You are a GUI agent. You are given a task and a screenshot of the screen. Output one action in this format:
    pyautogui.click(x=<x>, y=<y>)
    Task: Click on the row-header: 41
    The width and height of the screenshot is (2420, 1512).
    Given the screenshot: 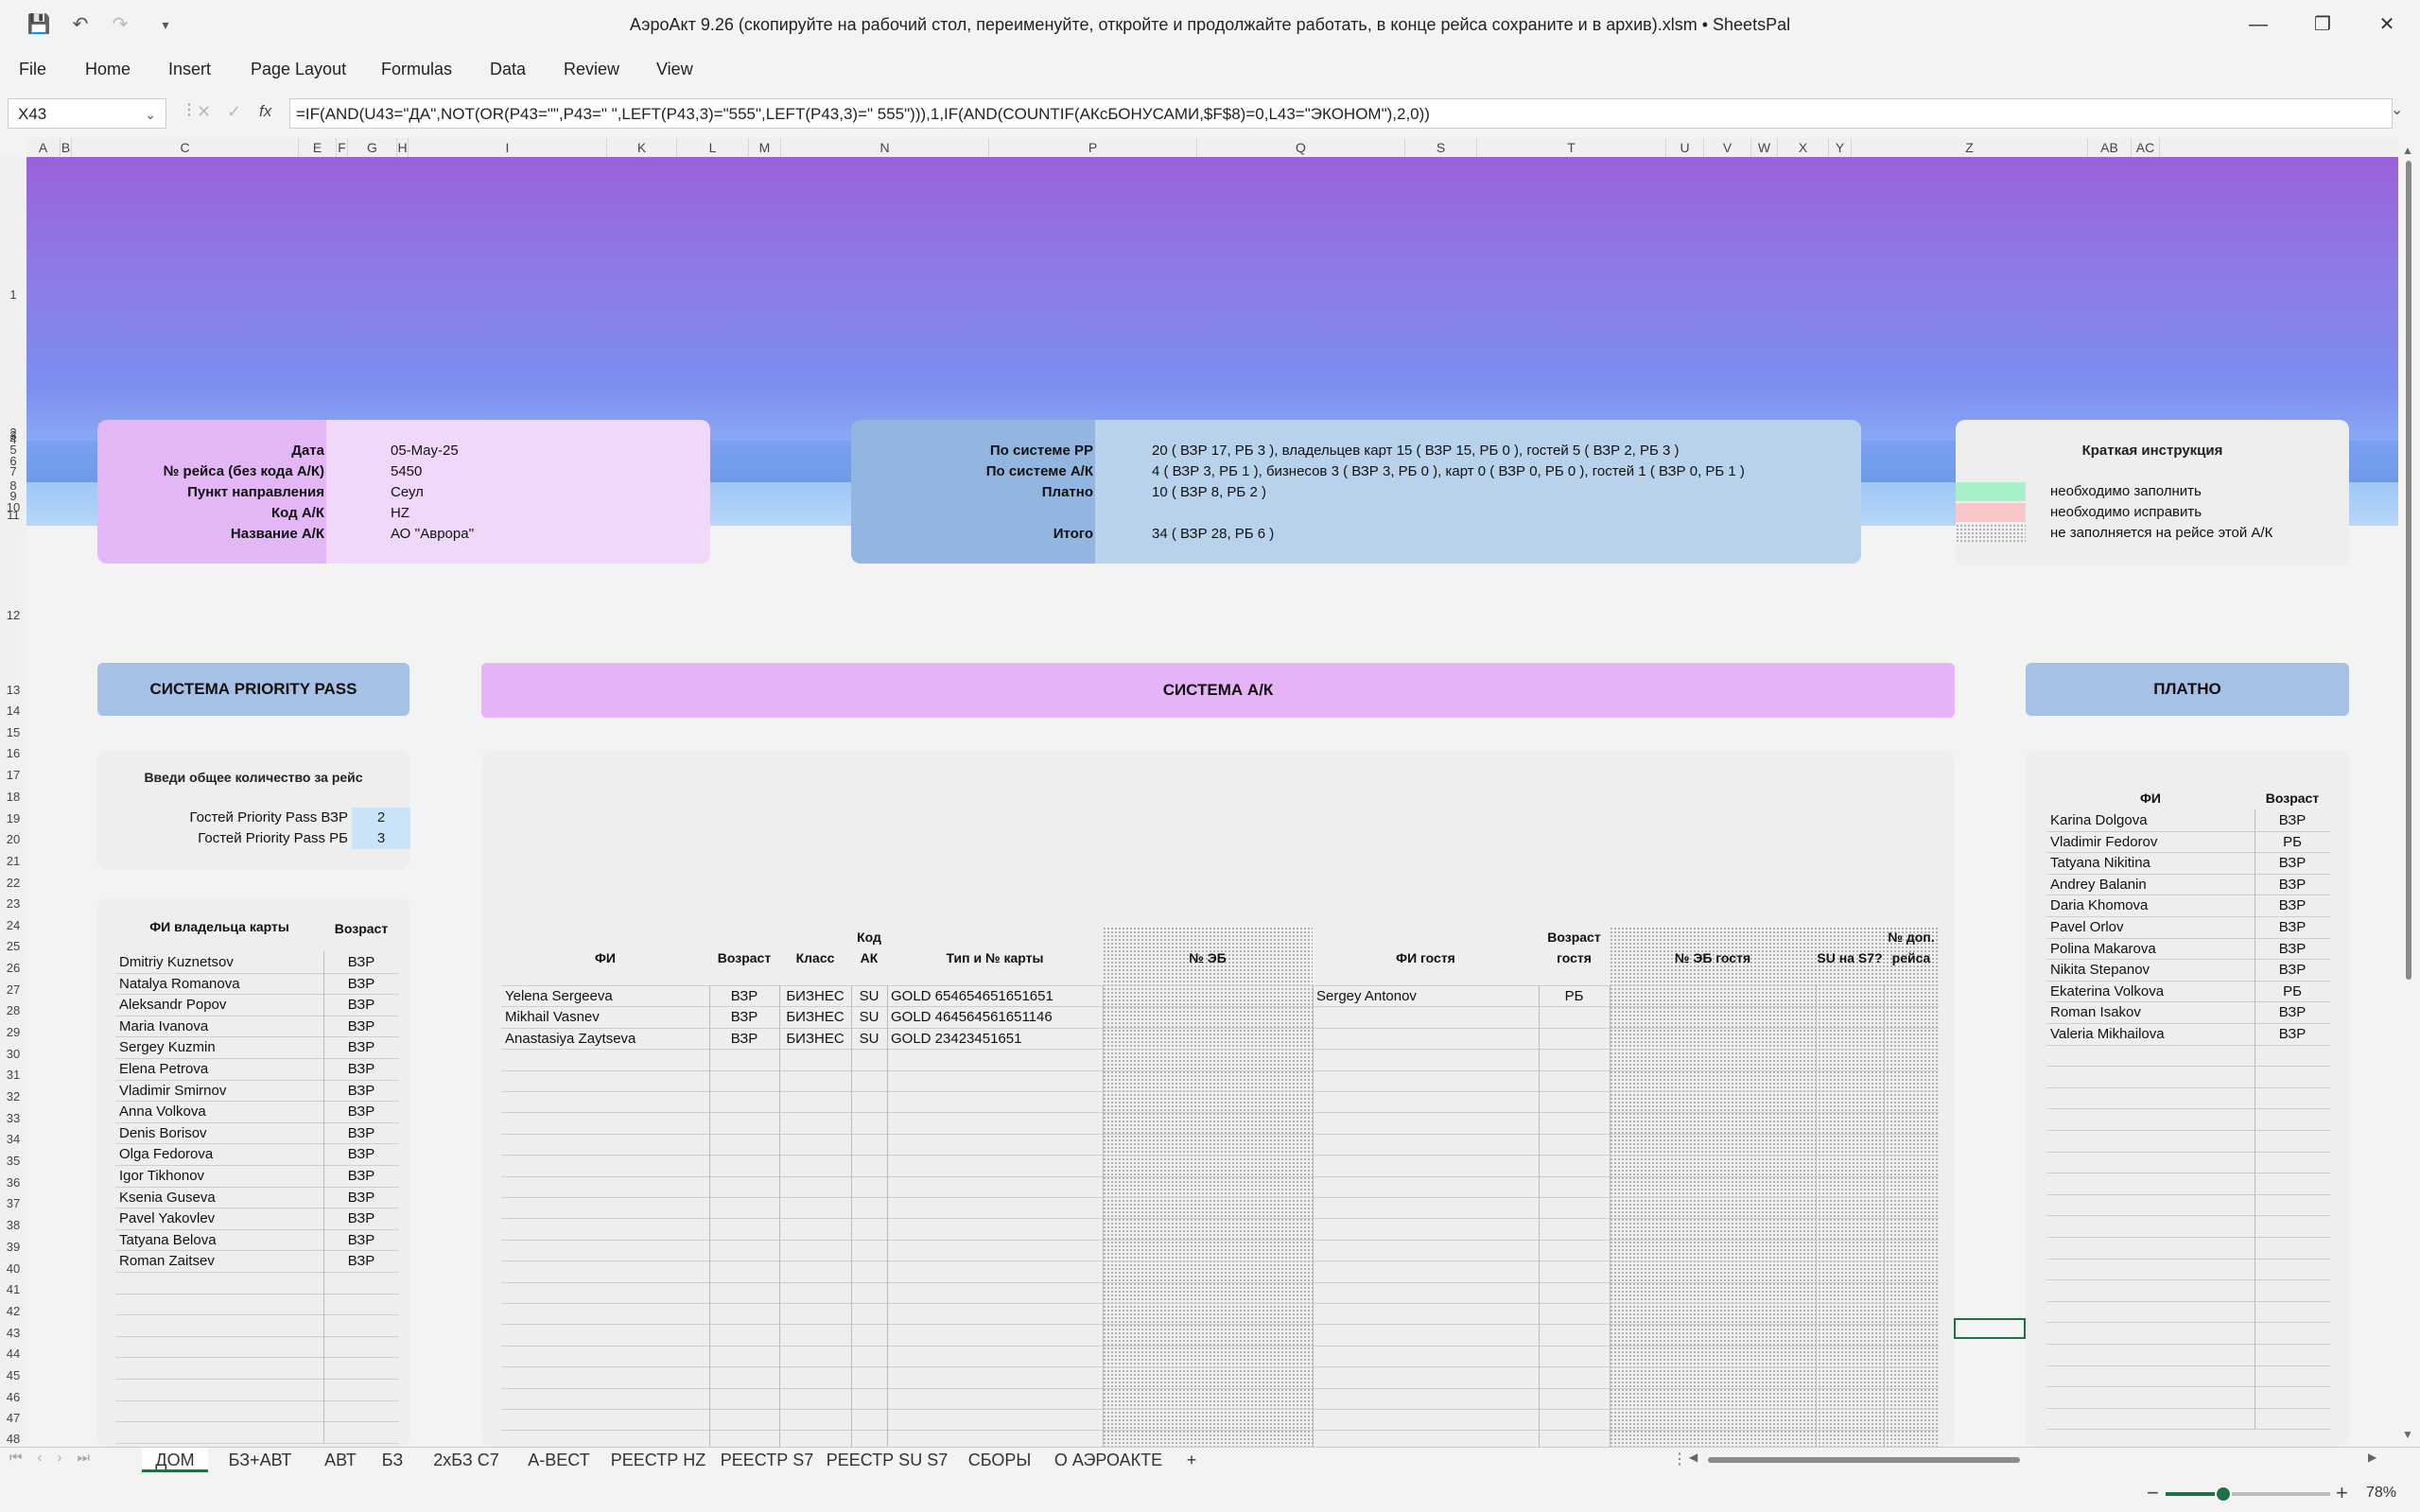 What is the action you would take?
    pyautogui.click(x=13, y=1289)
    